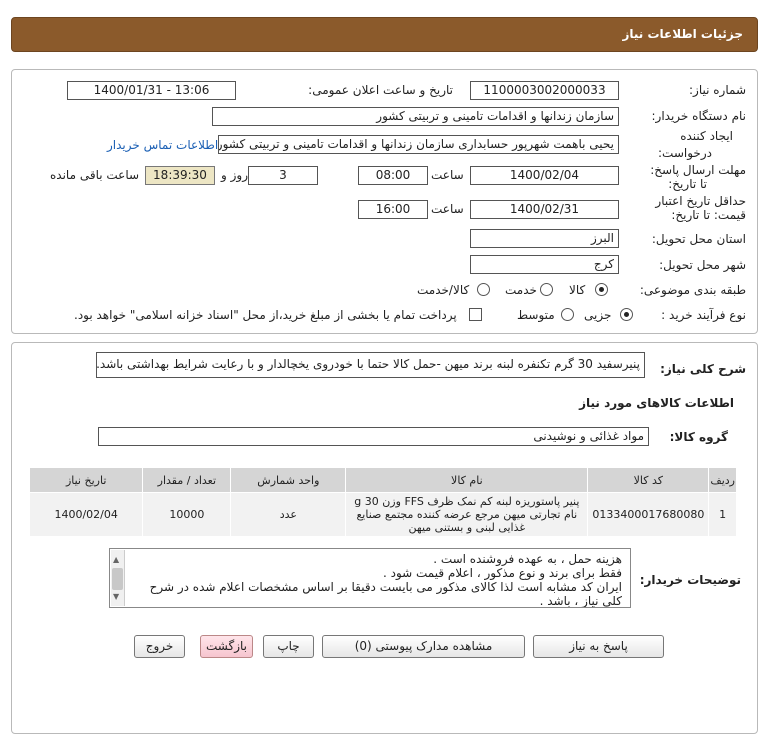 The image size is (770, 745). Describe the element at coordinates (234, 175) in the screenshot. I see `days-label: روز و` at that location.